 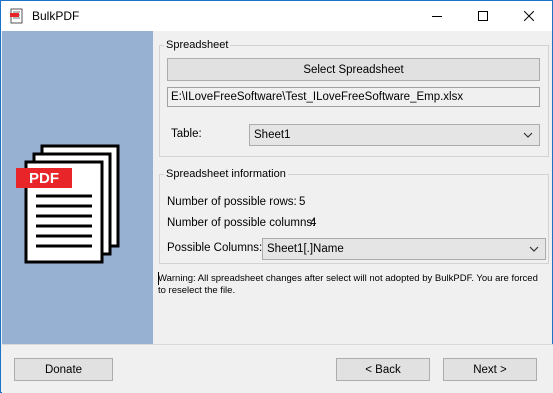 What do you see at coordinates (313, 223) in the screenshot?
I see `columns-value: 4` at bounding box center [313, 223].